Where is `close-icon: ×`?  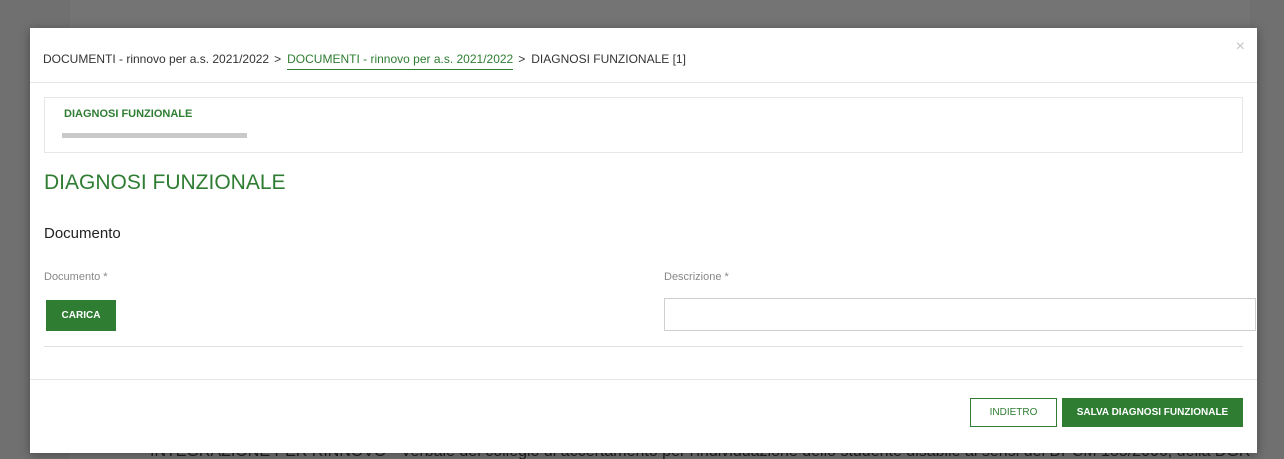 close-icon: × is located at coordinates (1240, 47).